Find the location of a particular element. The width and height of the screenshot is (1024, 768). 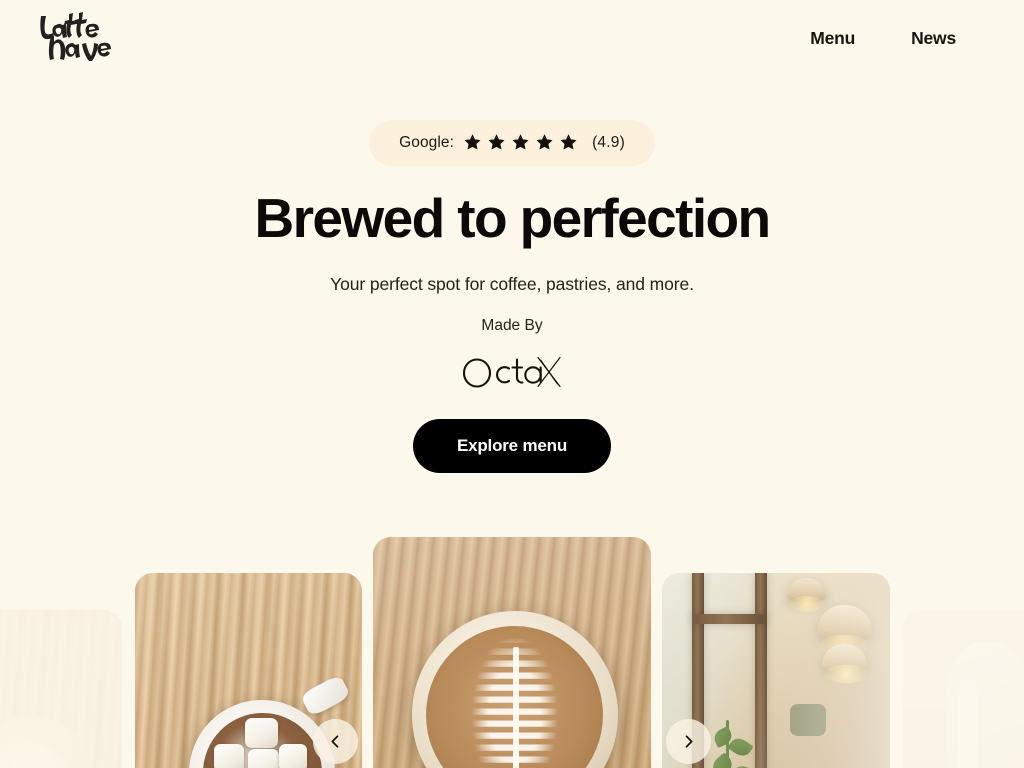

carousel-slide-latte is located at coordinates (512, 652).